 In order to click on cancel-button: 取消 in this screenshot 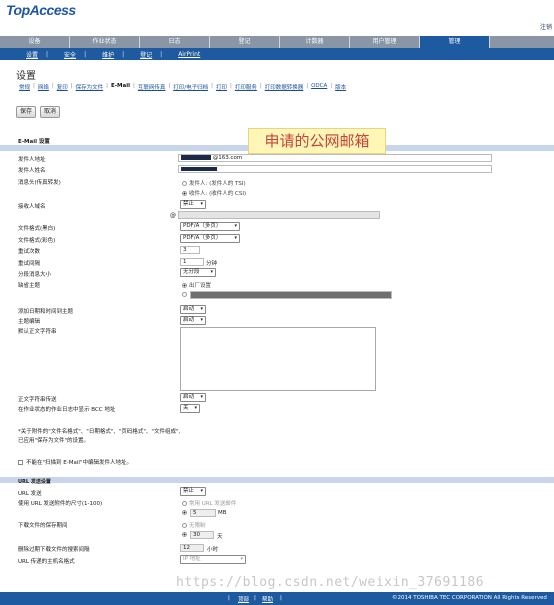, I will do `click(50, 112)`.